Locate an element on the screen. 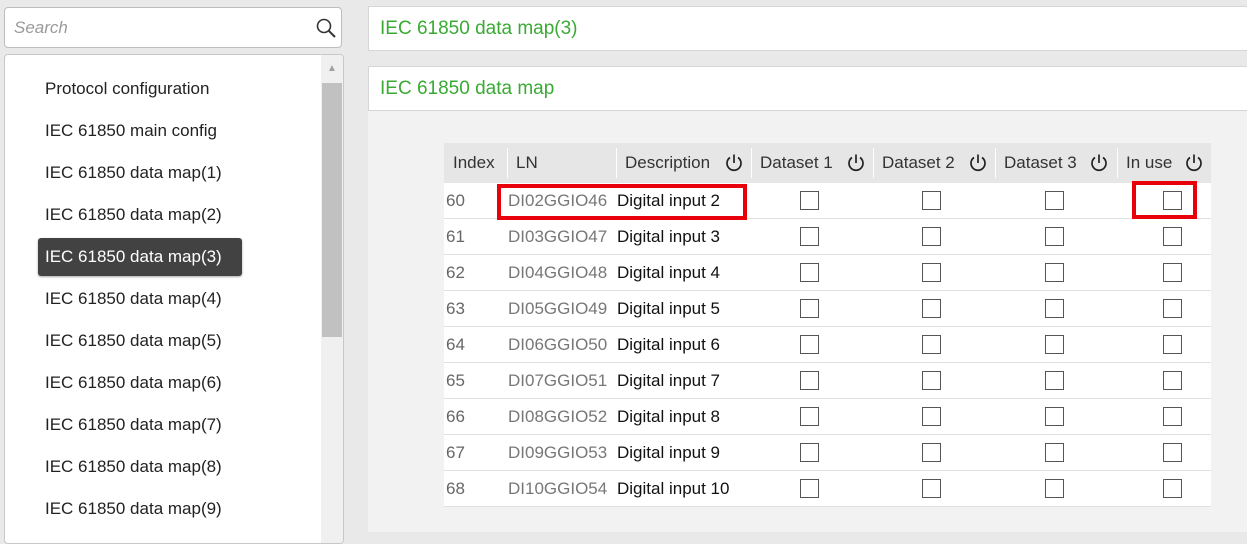 This screenshot has height=544, width=1247. row-description: Digital input 6 is located at coordinates (669, 344).